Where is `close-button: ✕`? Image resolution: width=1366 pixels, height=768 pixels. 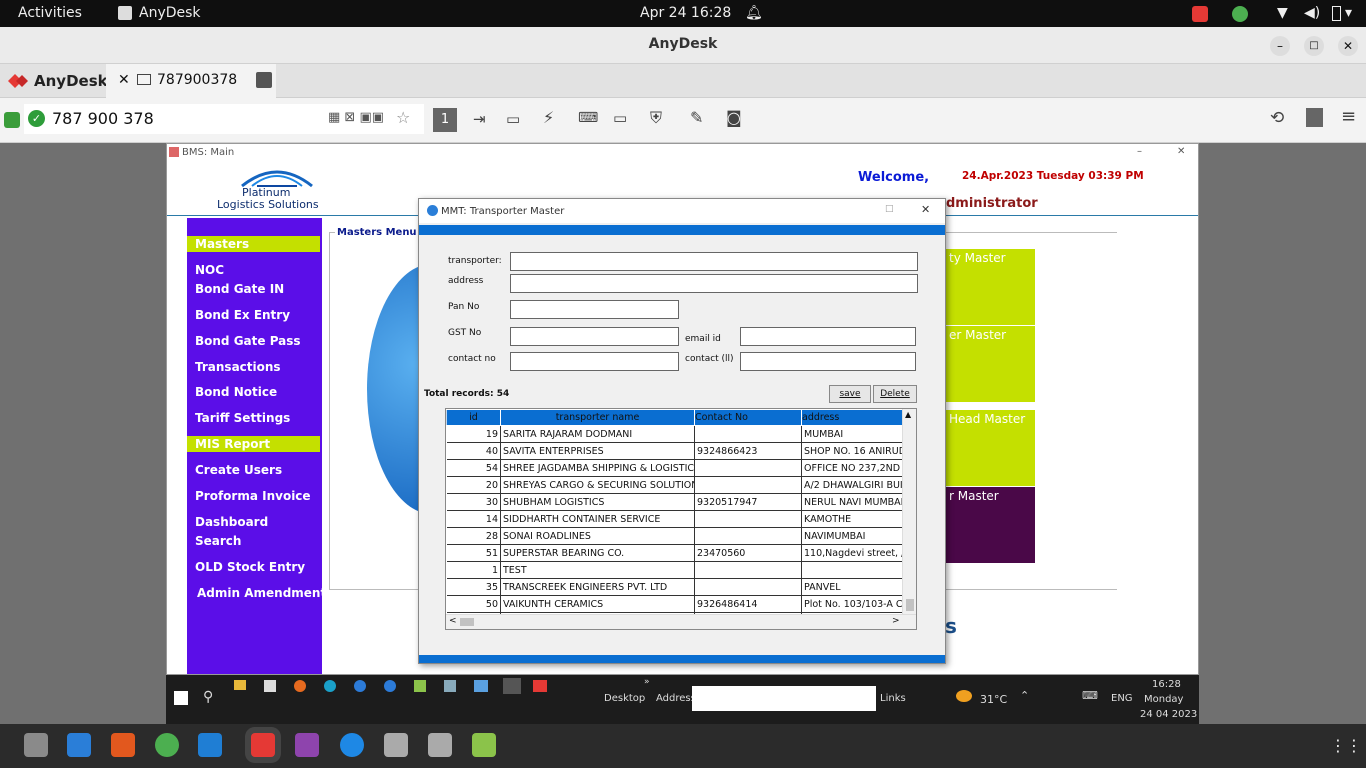
close-button: ✕ is located at coordinates (1348, 46).